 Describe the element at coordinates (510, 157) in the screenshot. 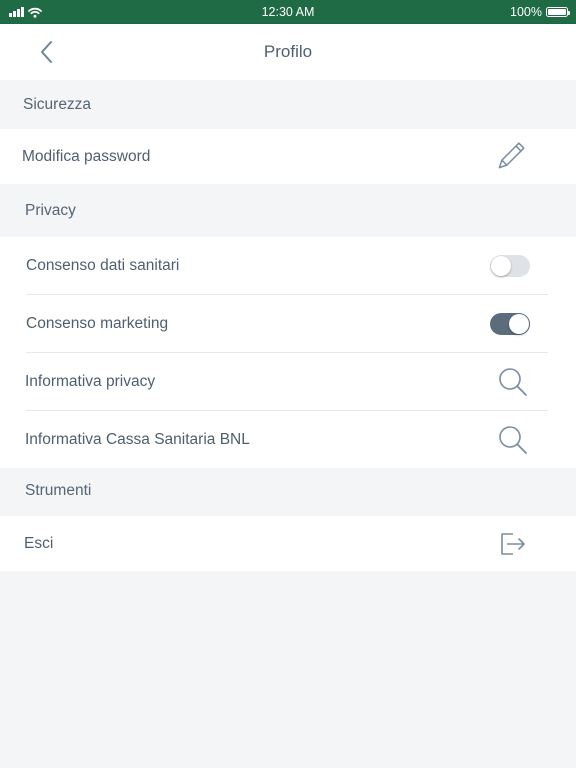

I see `pencil-icon` at that location.